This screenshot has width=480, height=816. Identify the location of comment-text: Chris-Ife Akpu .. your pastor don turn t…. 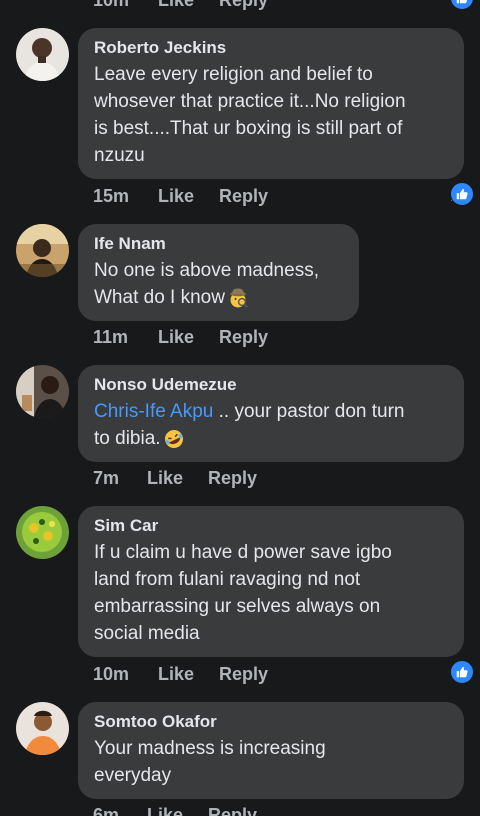
(271, 425).